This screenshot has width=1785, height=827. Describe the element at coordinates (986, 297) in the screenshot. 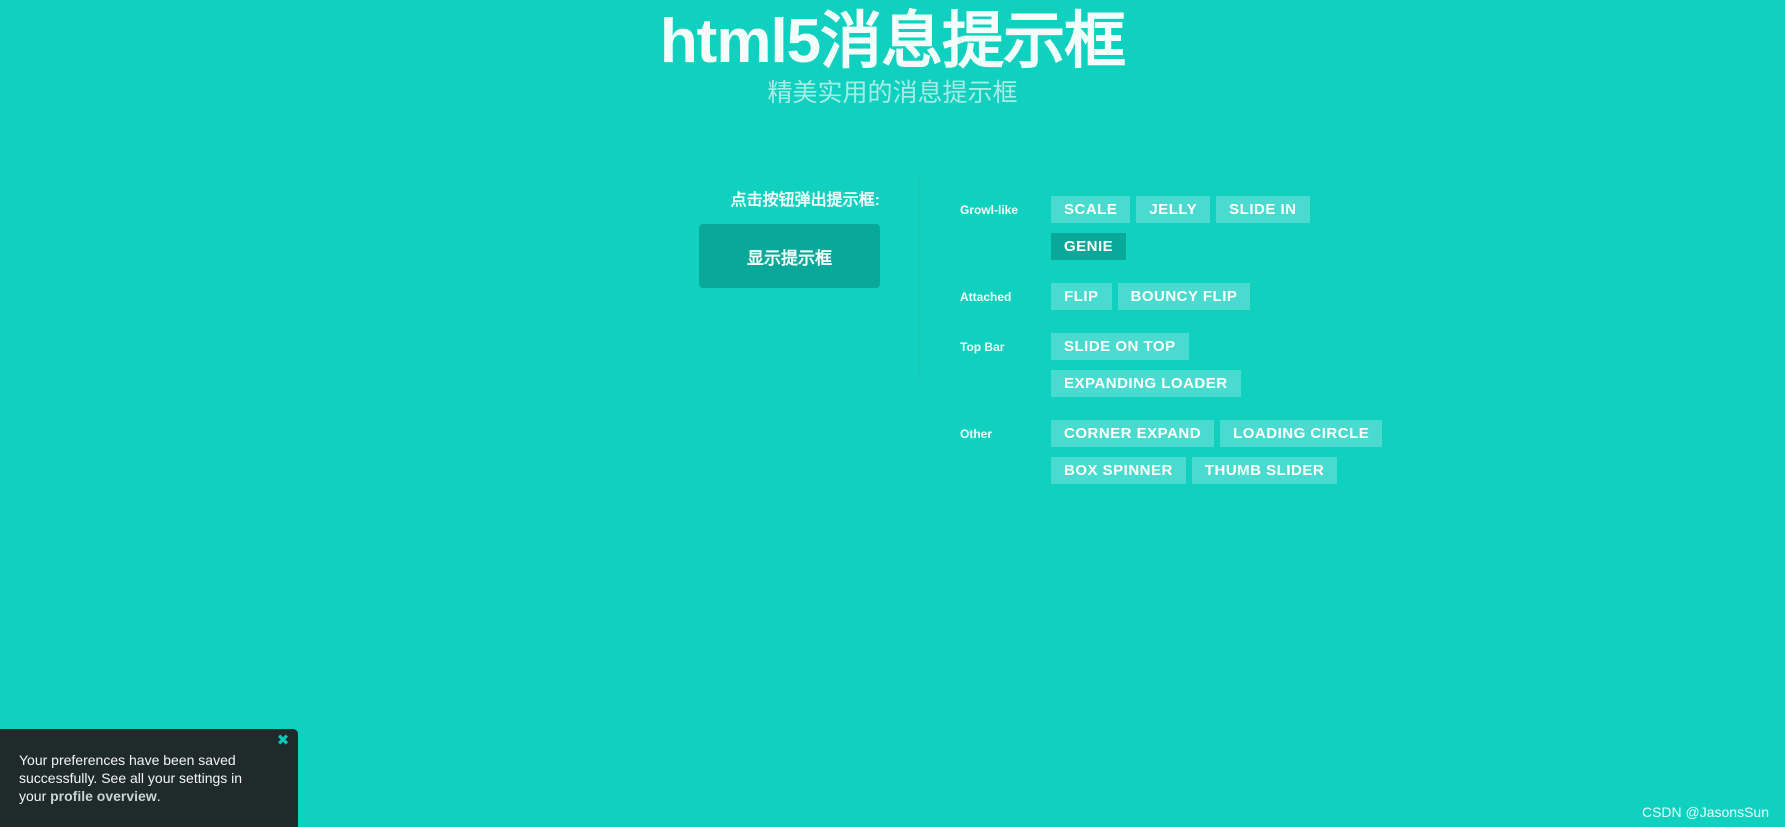

I see `group-label: Attached` at that location.